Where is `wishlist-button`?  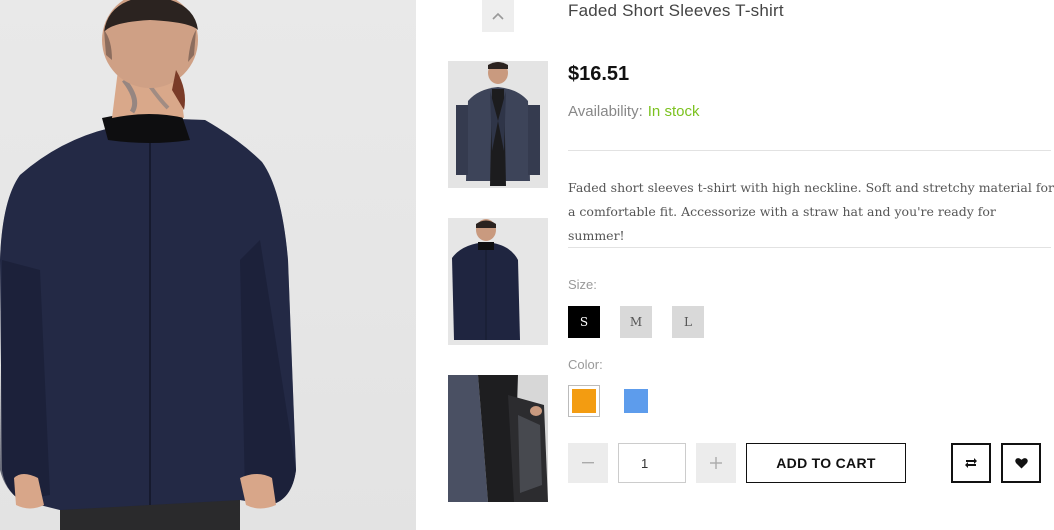
wishlist-button is located at coordinates (1021, 463).